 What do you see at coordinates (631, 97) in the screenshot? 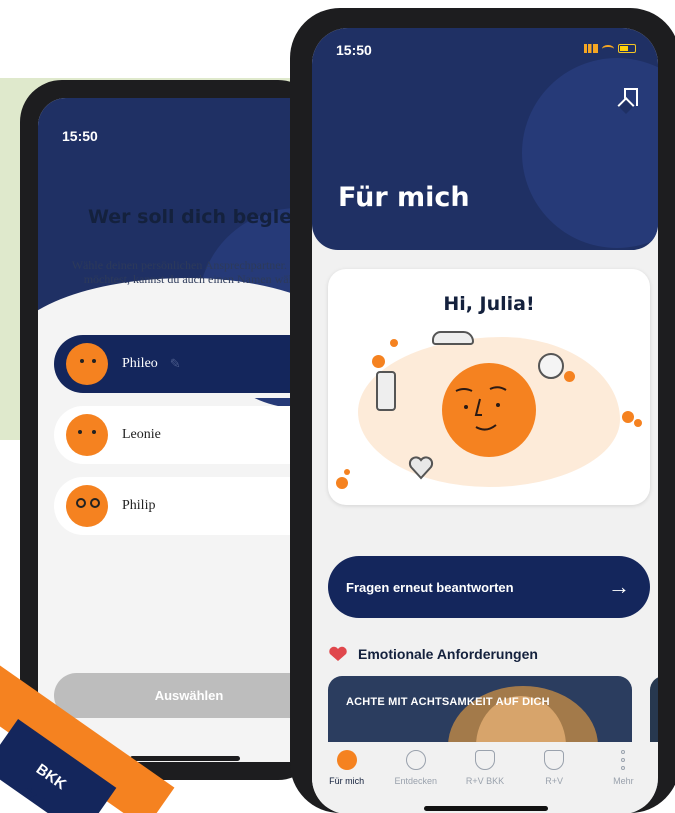
I see `bookmark-icon` at bounding box center [631, 97].